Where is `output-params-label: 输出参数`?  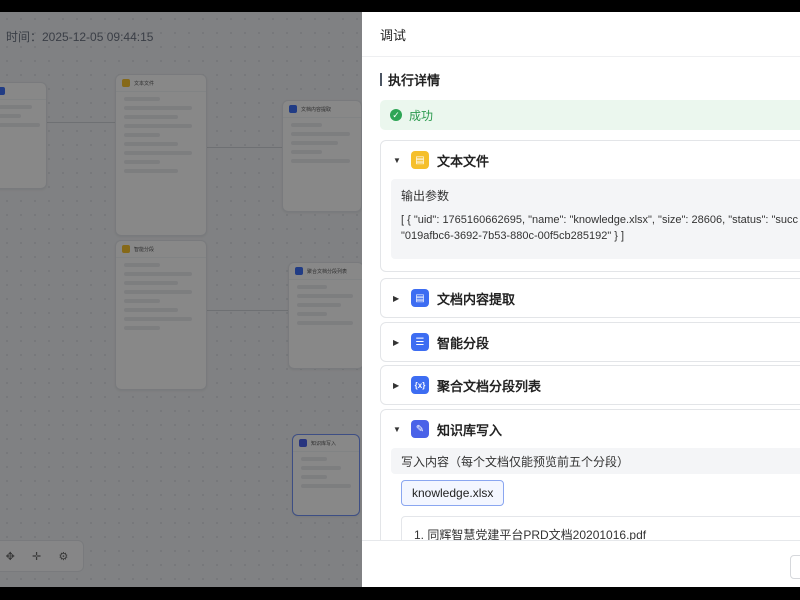 output-params-label: 输出参数 is located at coordinates (425, 196).